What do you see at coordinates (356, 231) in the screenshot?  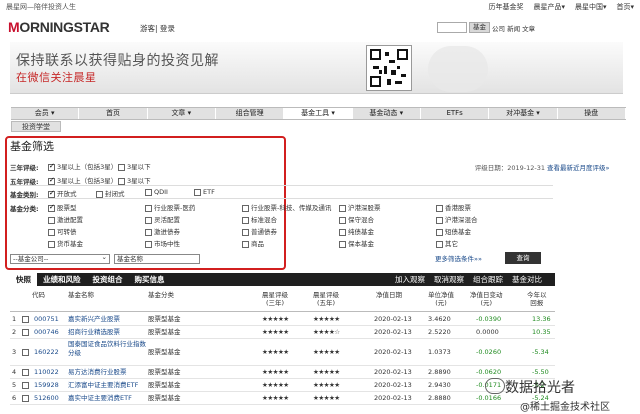 I see `category-checkbox: 纯债基金` at bounding box center [356, 231].